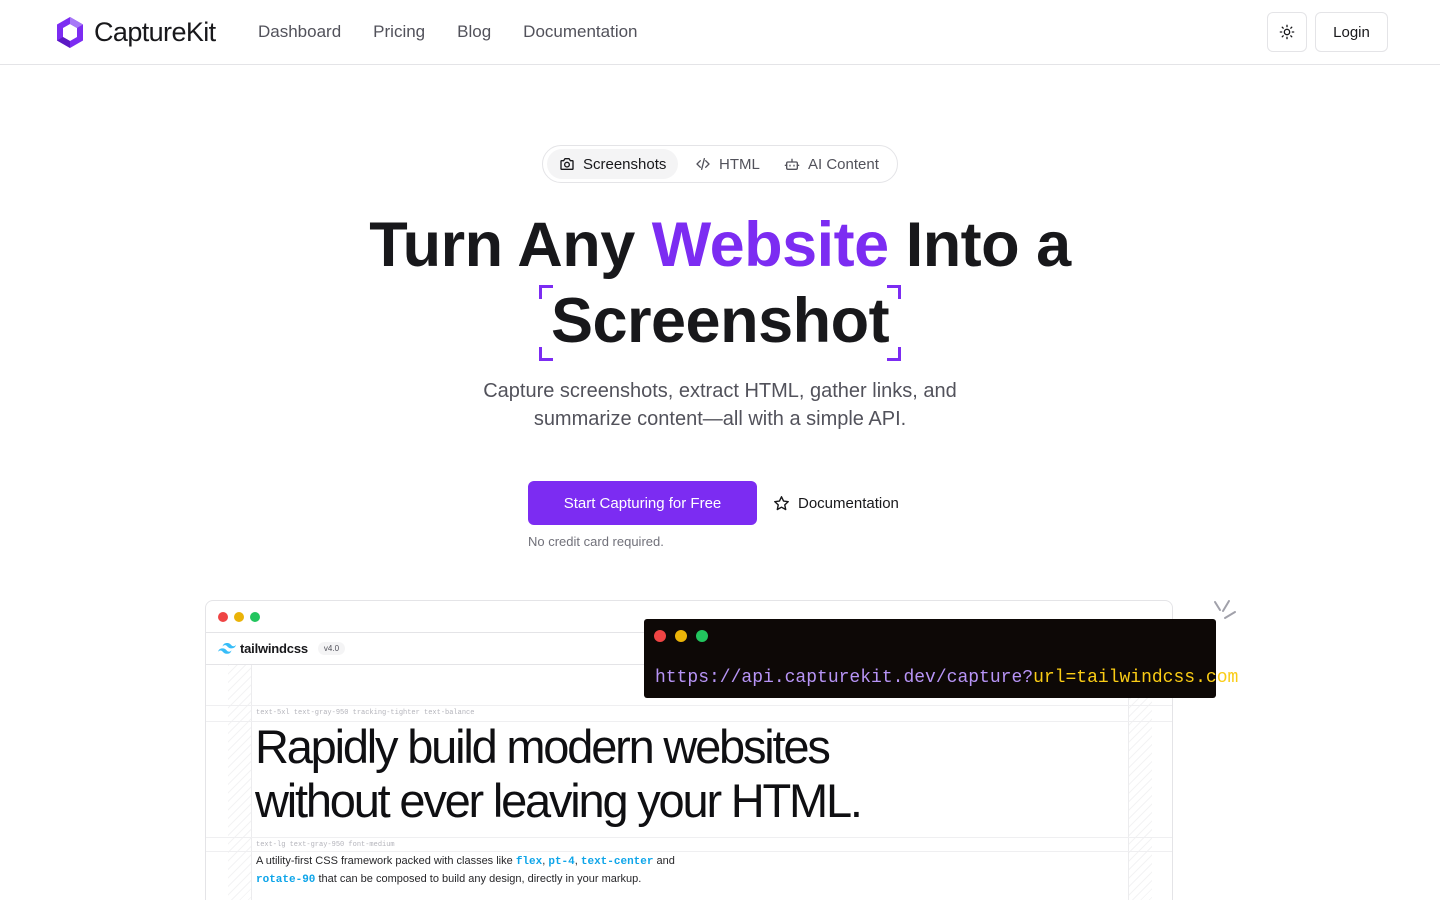  I want to click on brand-logo-link: CaptureKit, so click(135, 32).